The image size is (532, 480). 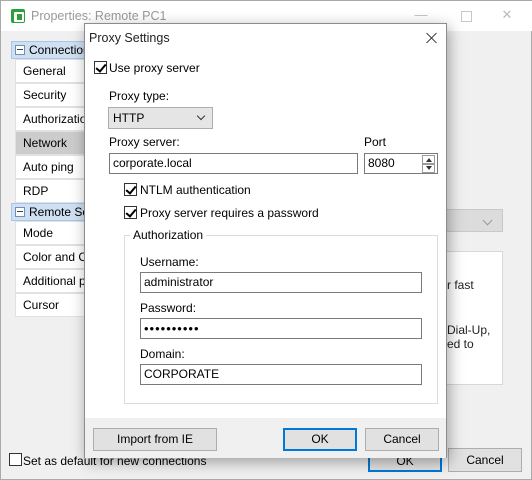 What do you see at coordinates (168, 308) in the screenshot?
I see `password-label: Password:` at bounding box center [168, 308].